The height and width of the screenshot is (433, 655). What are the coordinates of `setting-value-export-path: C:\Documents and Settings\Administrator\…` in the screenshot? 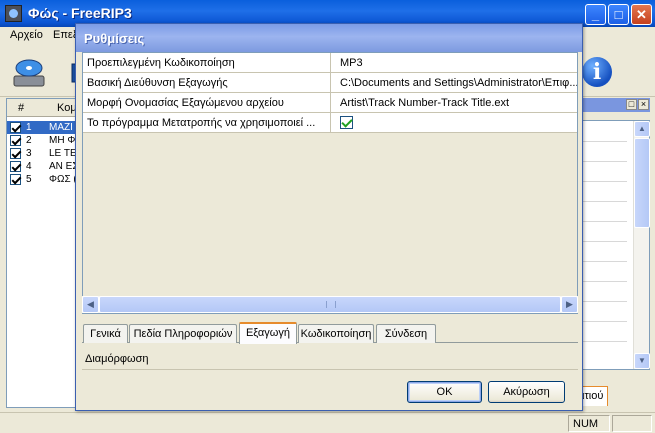 It's located at (454, 82).